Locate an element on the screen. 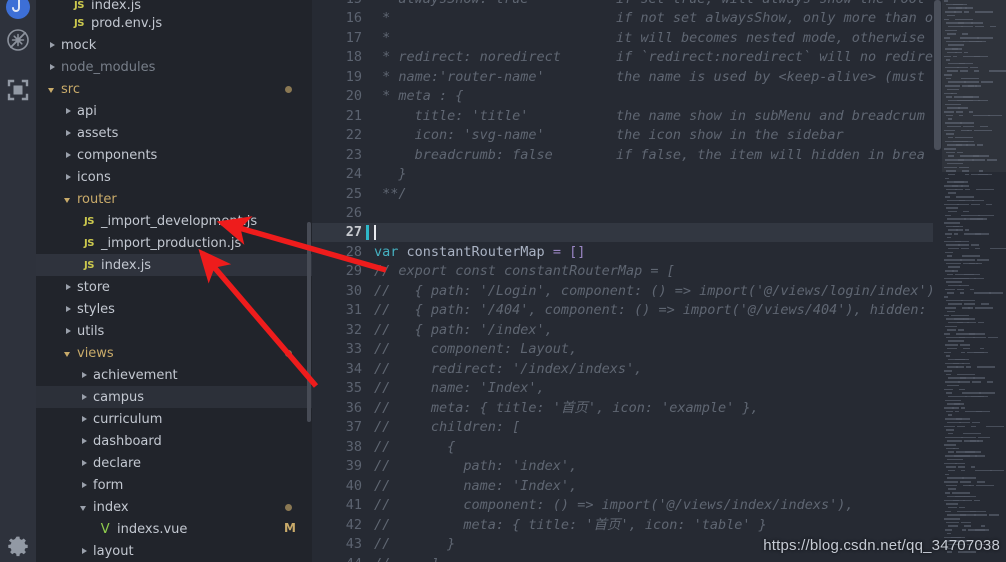  line-number: 42 is located at coordinates (353, 525).